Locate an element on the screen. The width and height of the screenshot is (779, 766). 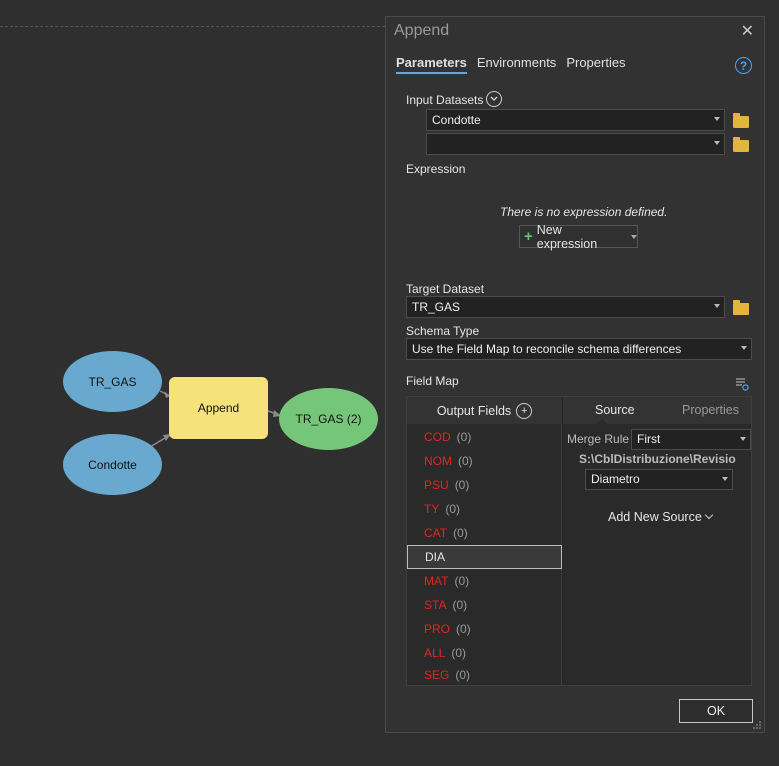
output-fields-header: Output Fields + is located at coordinates (484, 410).